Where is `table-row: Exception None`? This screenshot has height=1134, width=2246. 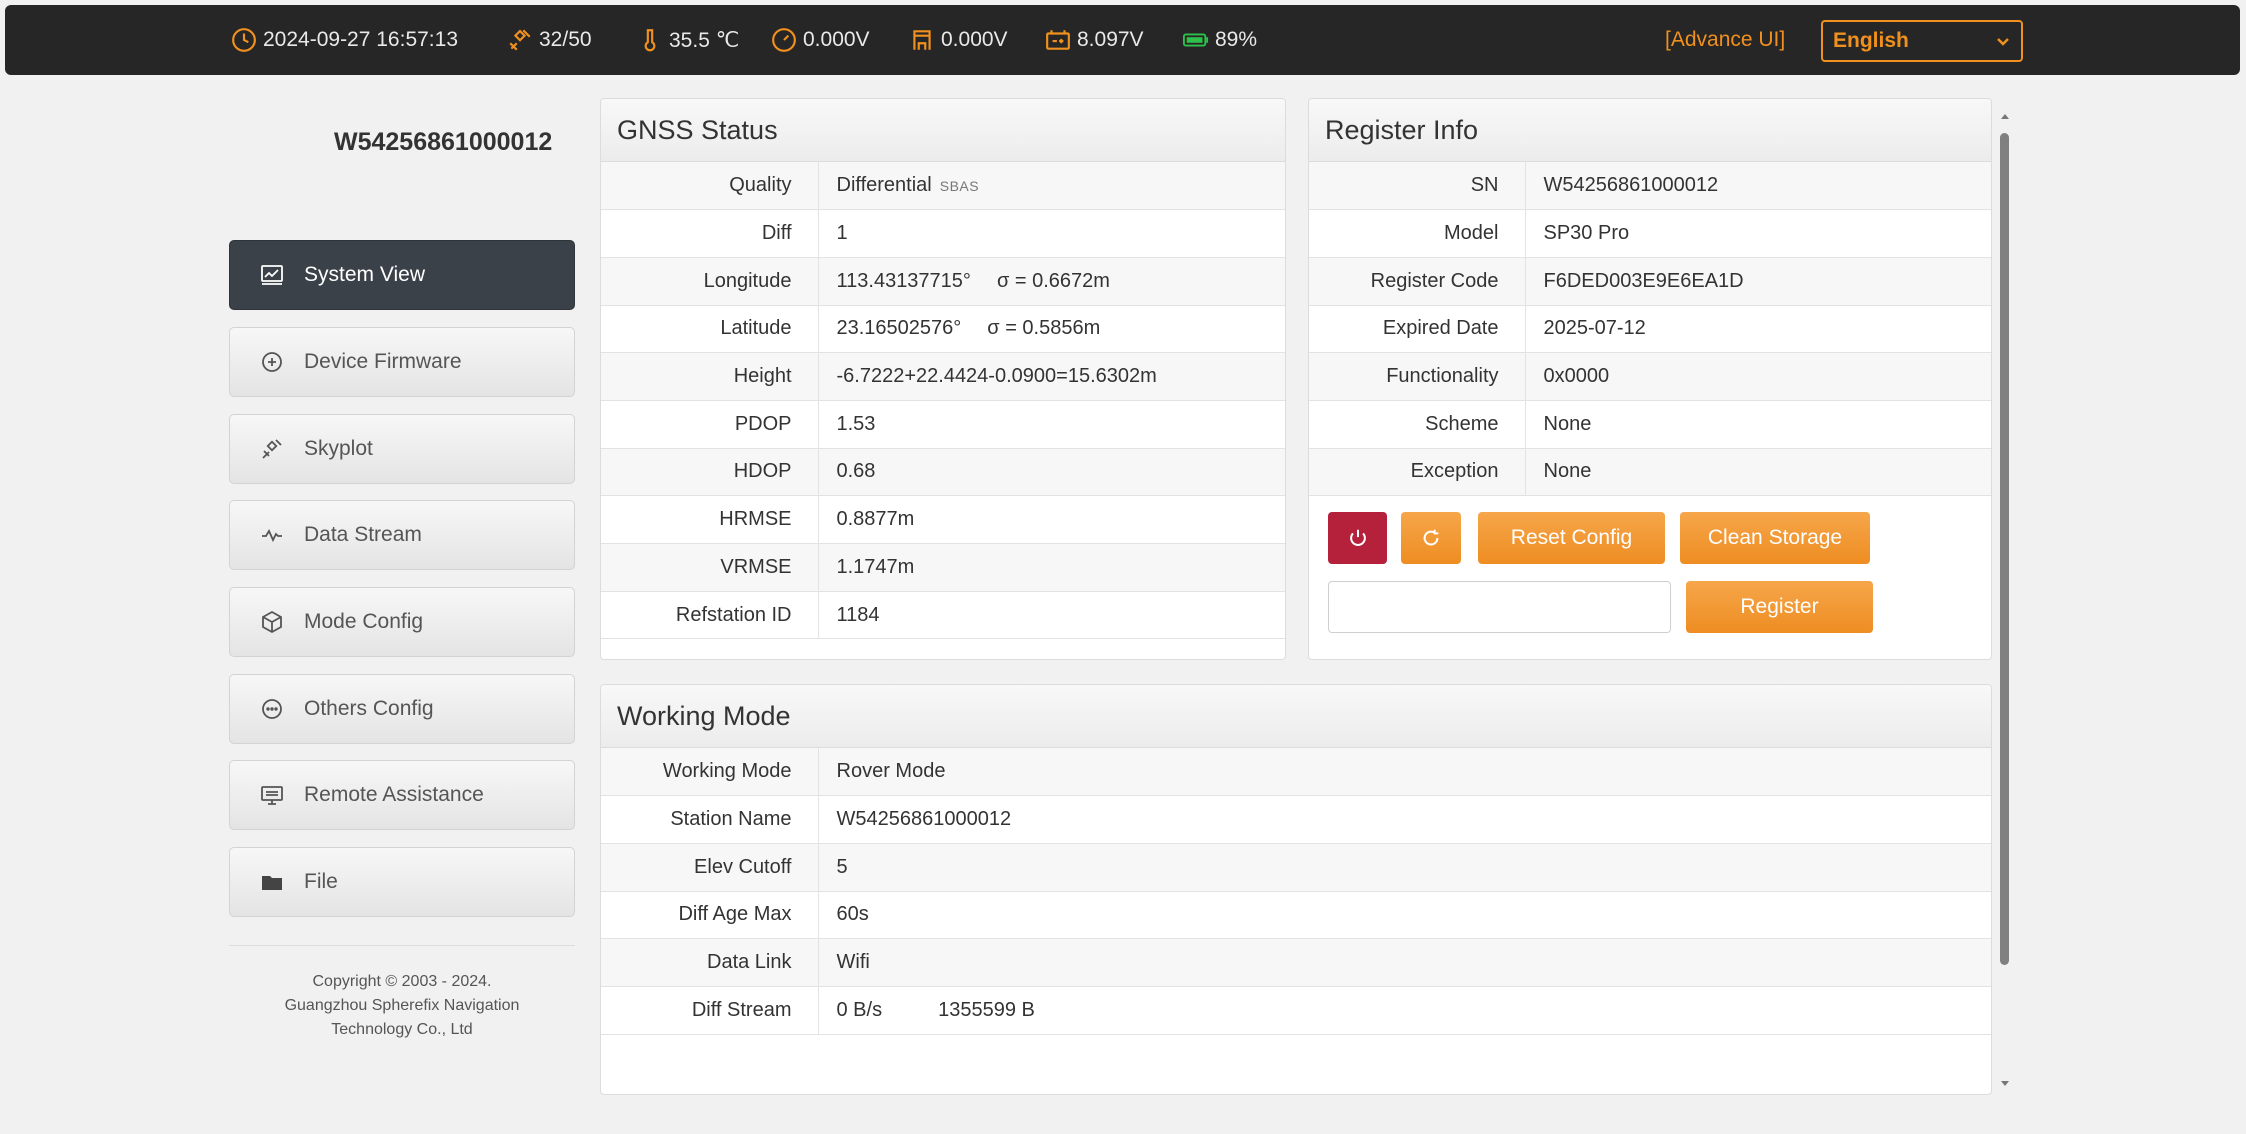
table-row: Exception None is located at coordinates (1650, 472).